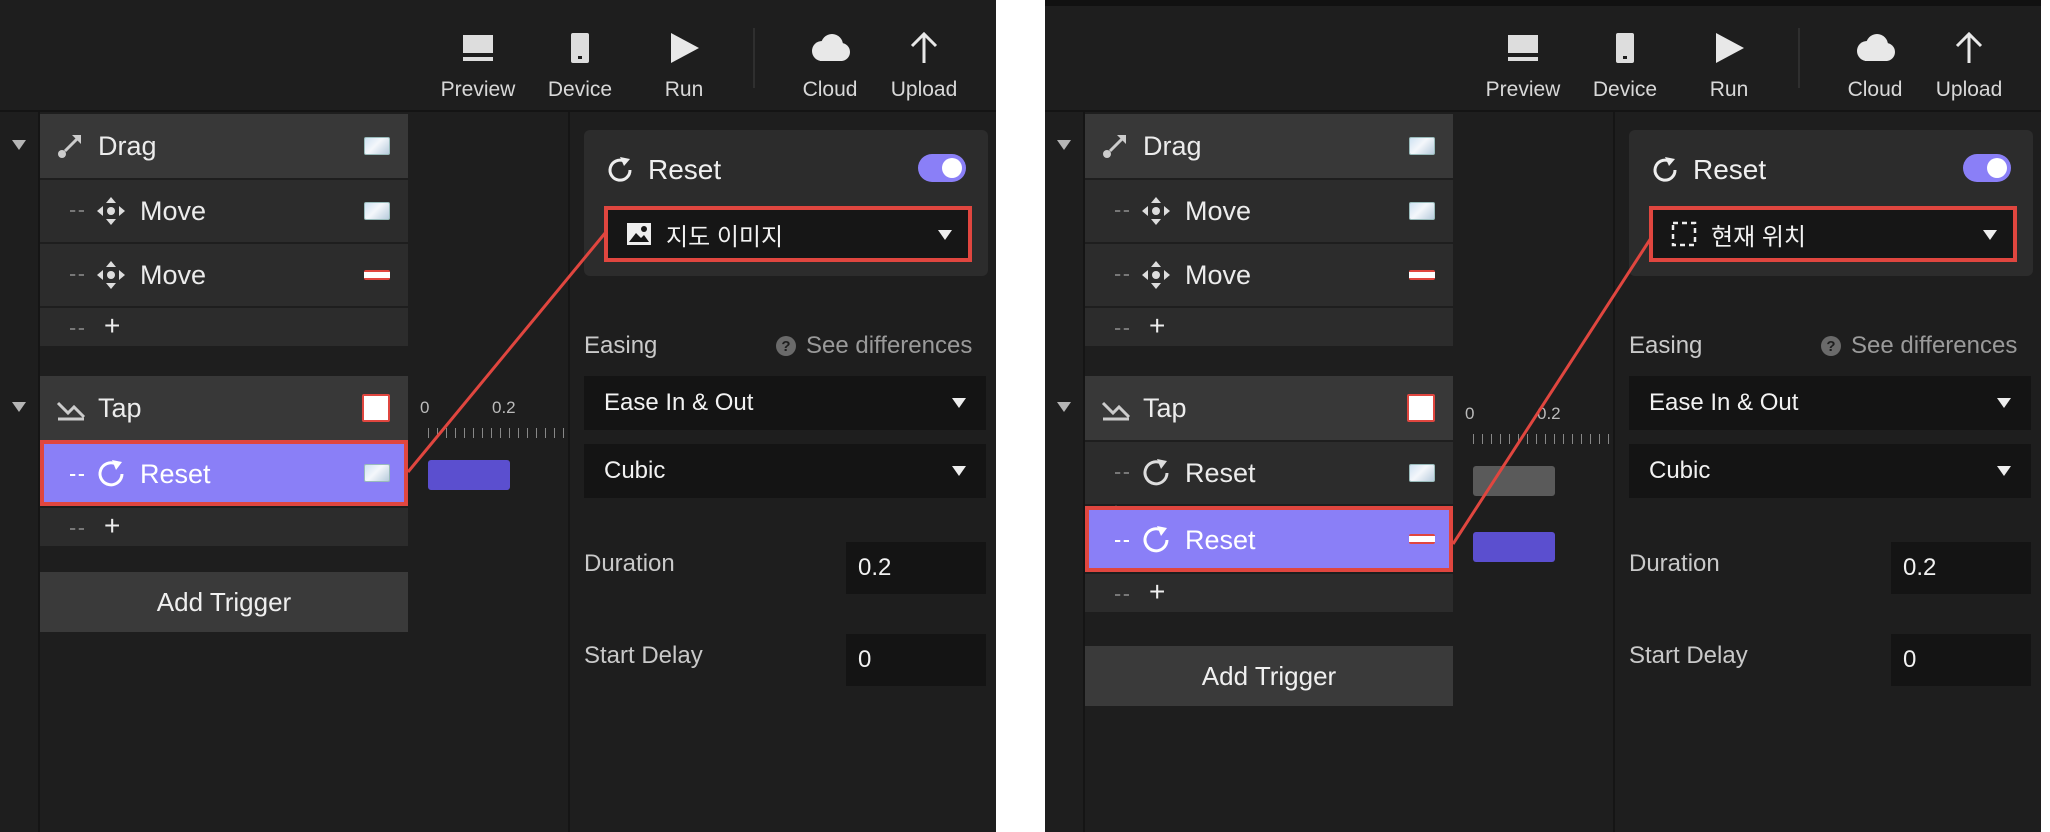 The height and width of the screenshot is (832, 2050). I want to click on target-layer-select: 현재 위치, so click(1833, 234).